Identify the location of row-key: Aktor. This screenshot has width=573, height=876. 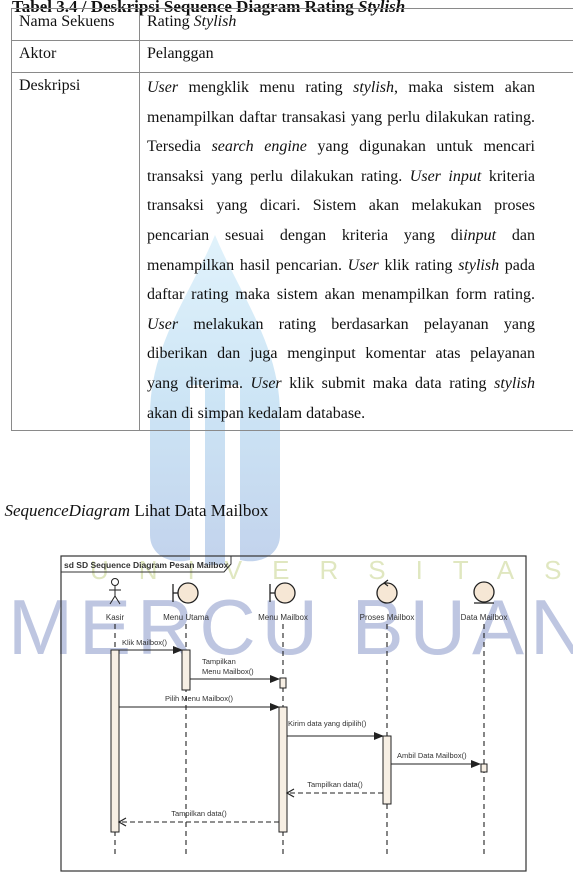
(75, 56).